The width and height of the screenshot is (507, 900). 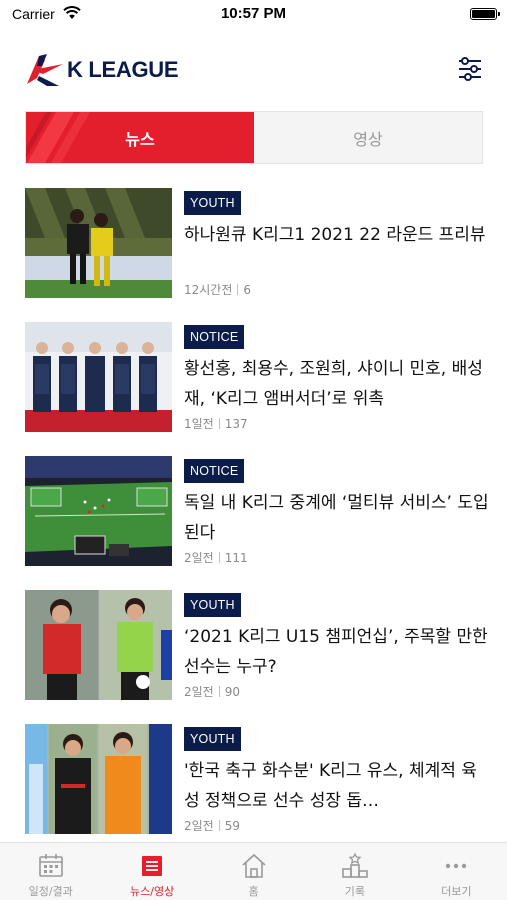 I want to click on bottom-tab-bar: 일정/결과 뉴스/영상 홈 기록 더보기, so click(x=253, y=871).